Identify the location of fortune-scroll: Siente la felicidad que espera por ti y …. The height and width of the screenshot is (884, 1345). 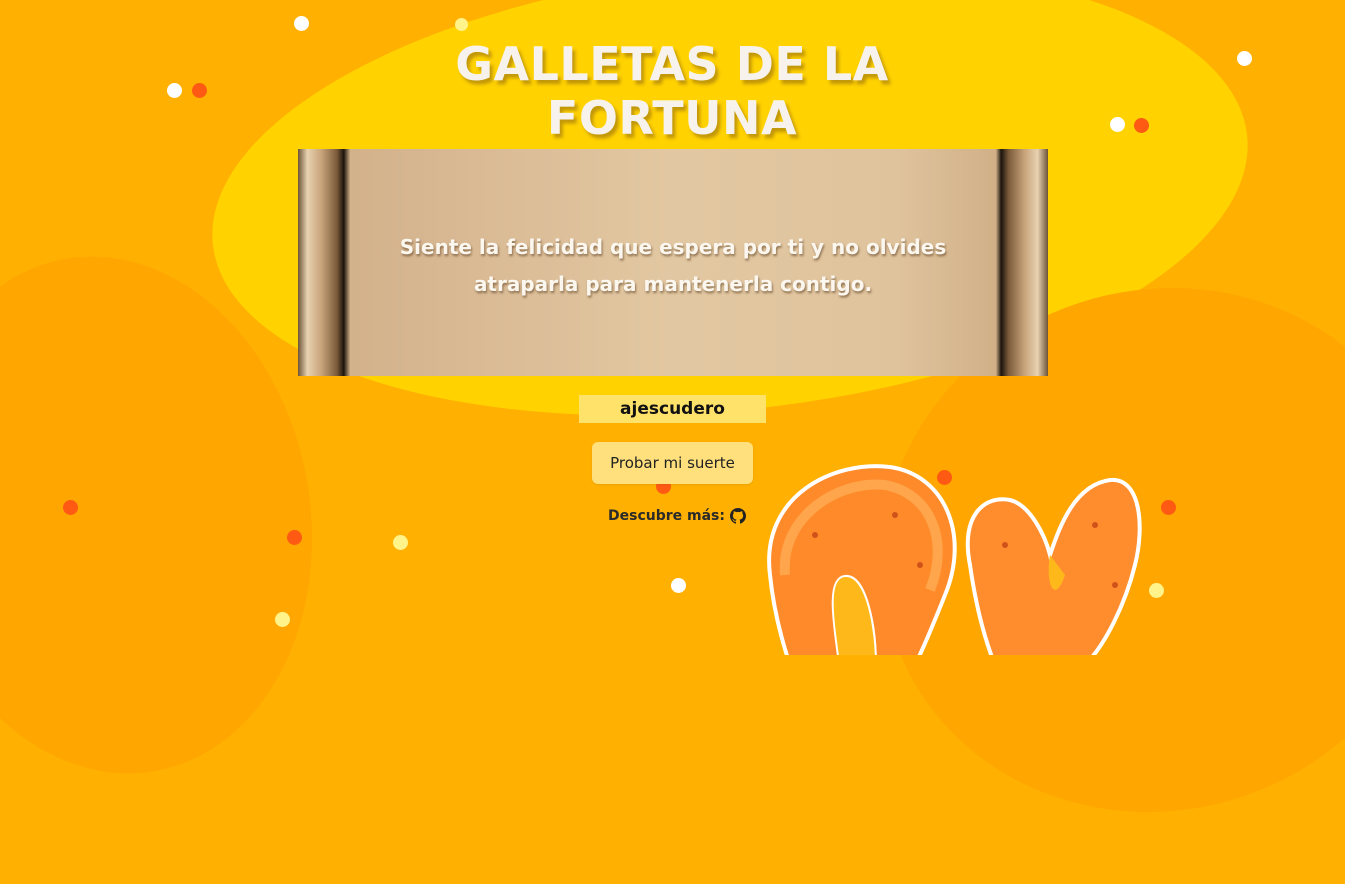
(673, 262).